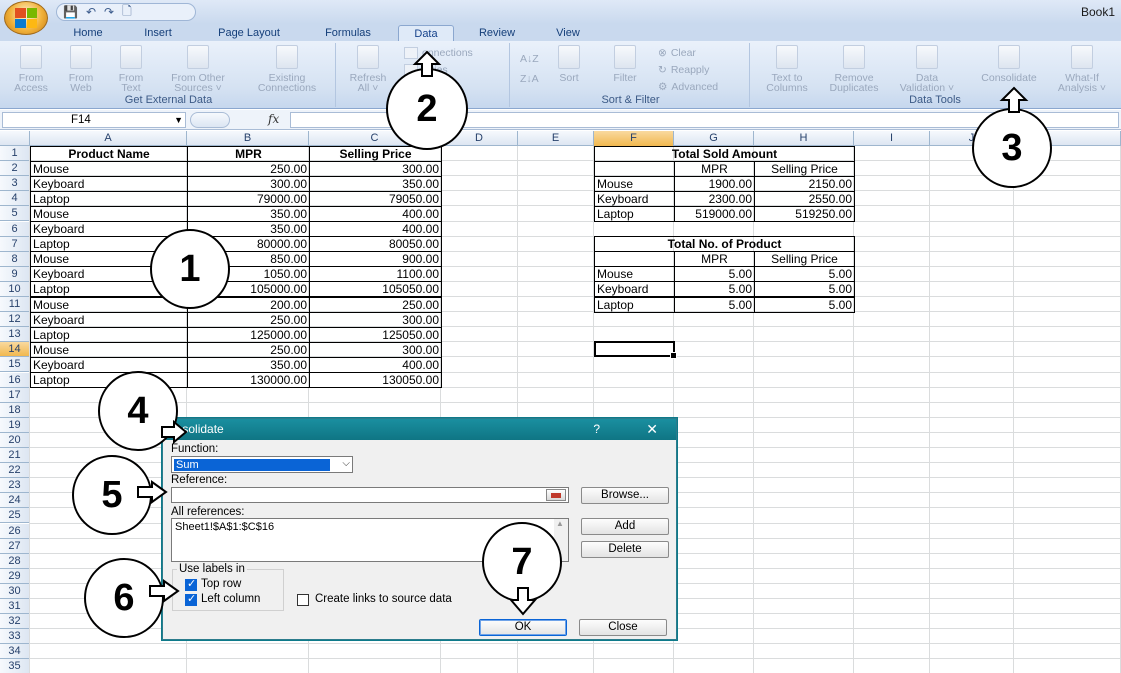  Describe the element at coordinates (568, 33) in the screenshot. I see `tab-view: View` at that location.